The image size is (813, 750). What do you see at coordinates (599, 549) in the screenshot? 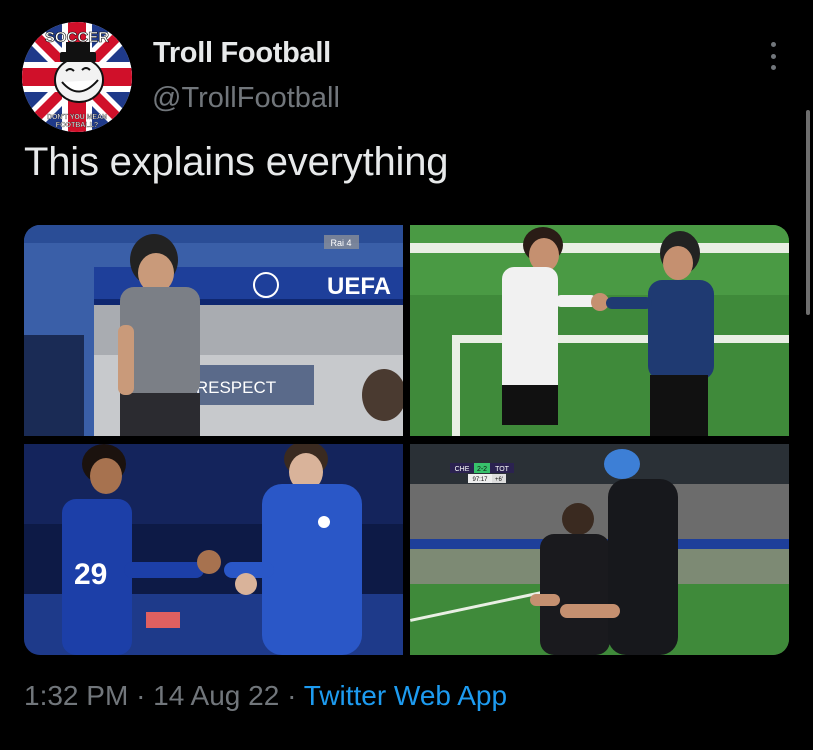
I see `media-photo-4: CHE 2-2 TOT 97:17 +6'` at bounding box center [599, 549].